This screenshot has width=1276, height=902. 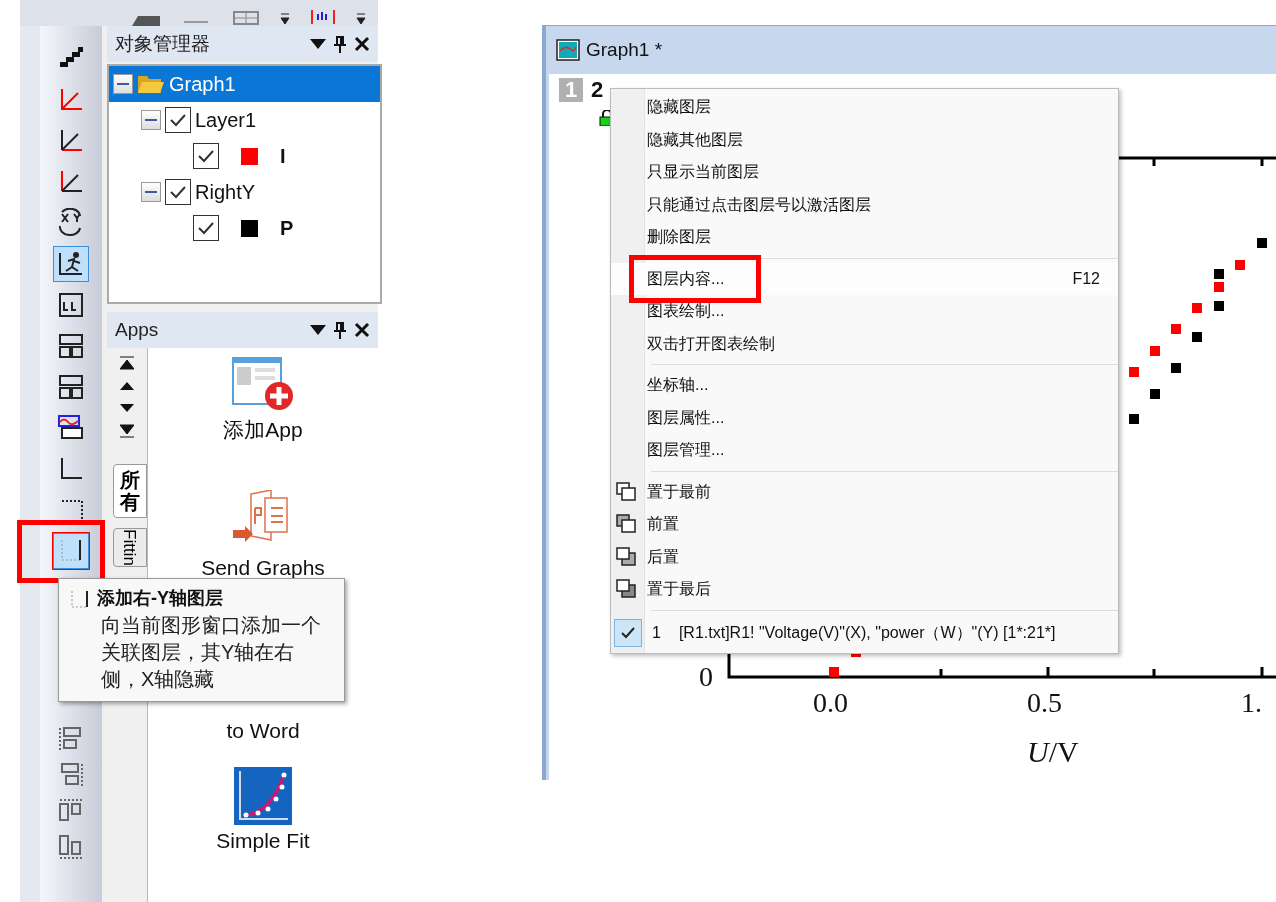 What do you see at coordinates (867, 632) in the screenshot?
I see `menu-item-label: [R1.txt]R1! "Voltage(V)"(X), "power（W）"(Y) [1*:21*]` at bounding box center [867, 632].